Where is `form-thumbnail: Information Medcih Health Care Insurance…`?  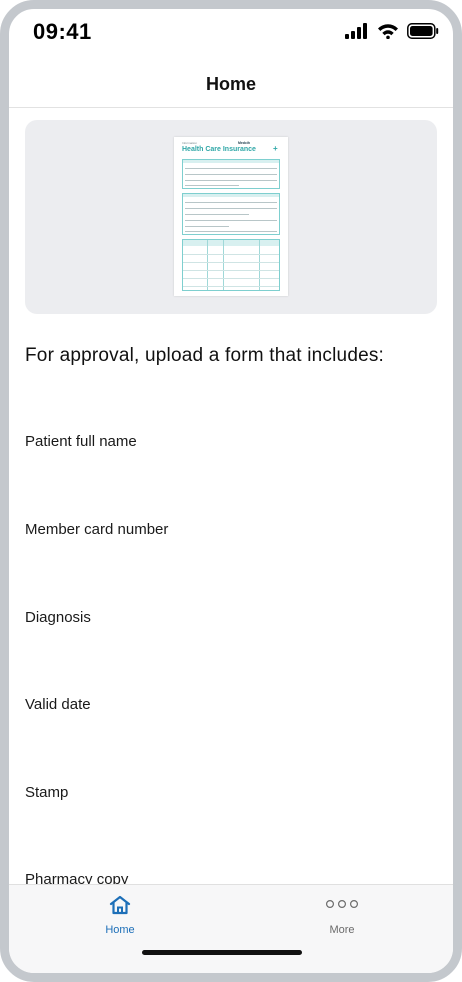
form-thumbnail: Information Medcih Health Care Insurance… is located at coordinates (231, 216).